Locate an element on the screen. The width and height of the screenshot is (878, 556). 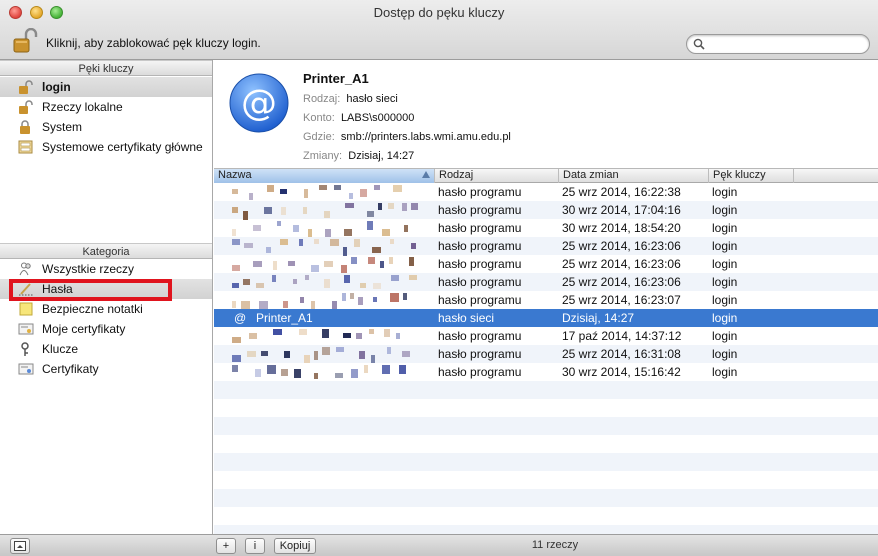
keychain-item-label: Systemowe certyfikaty główne is located at coordinates (122, 147).